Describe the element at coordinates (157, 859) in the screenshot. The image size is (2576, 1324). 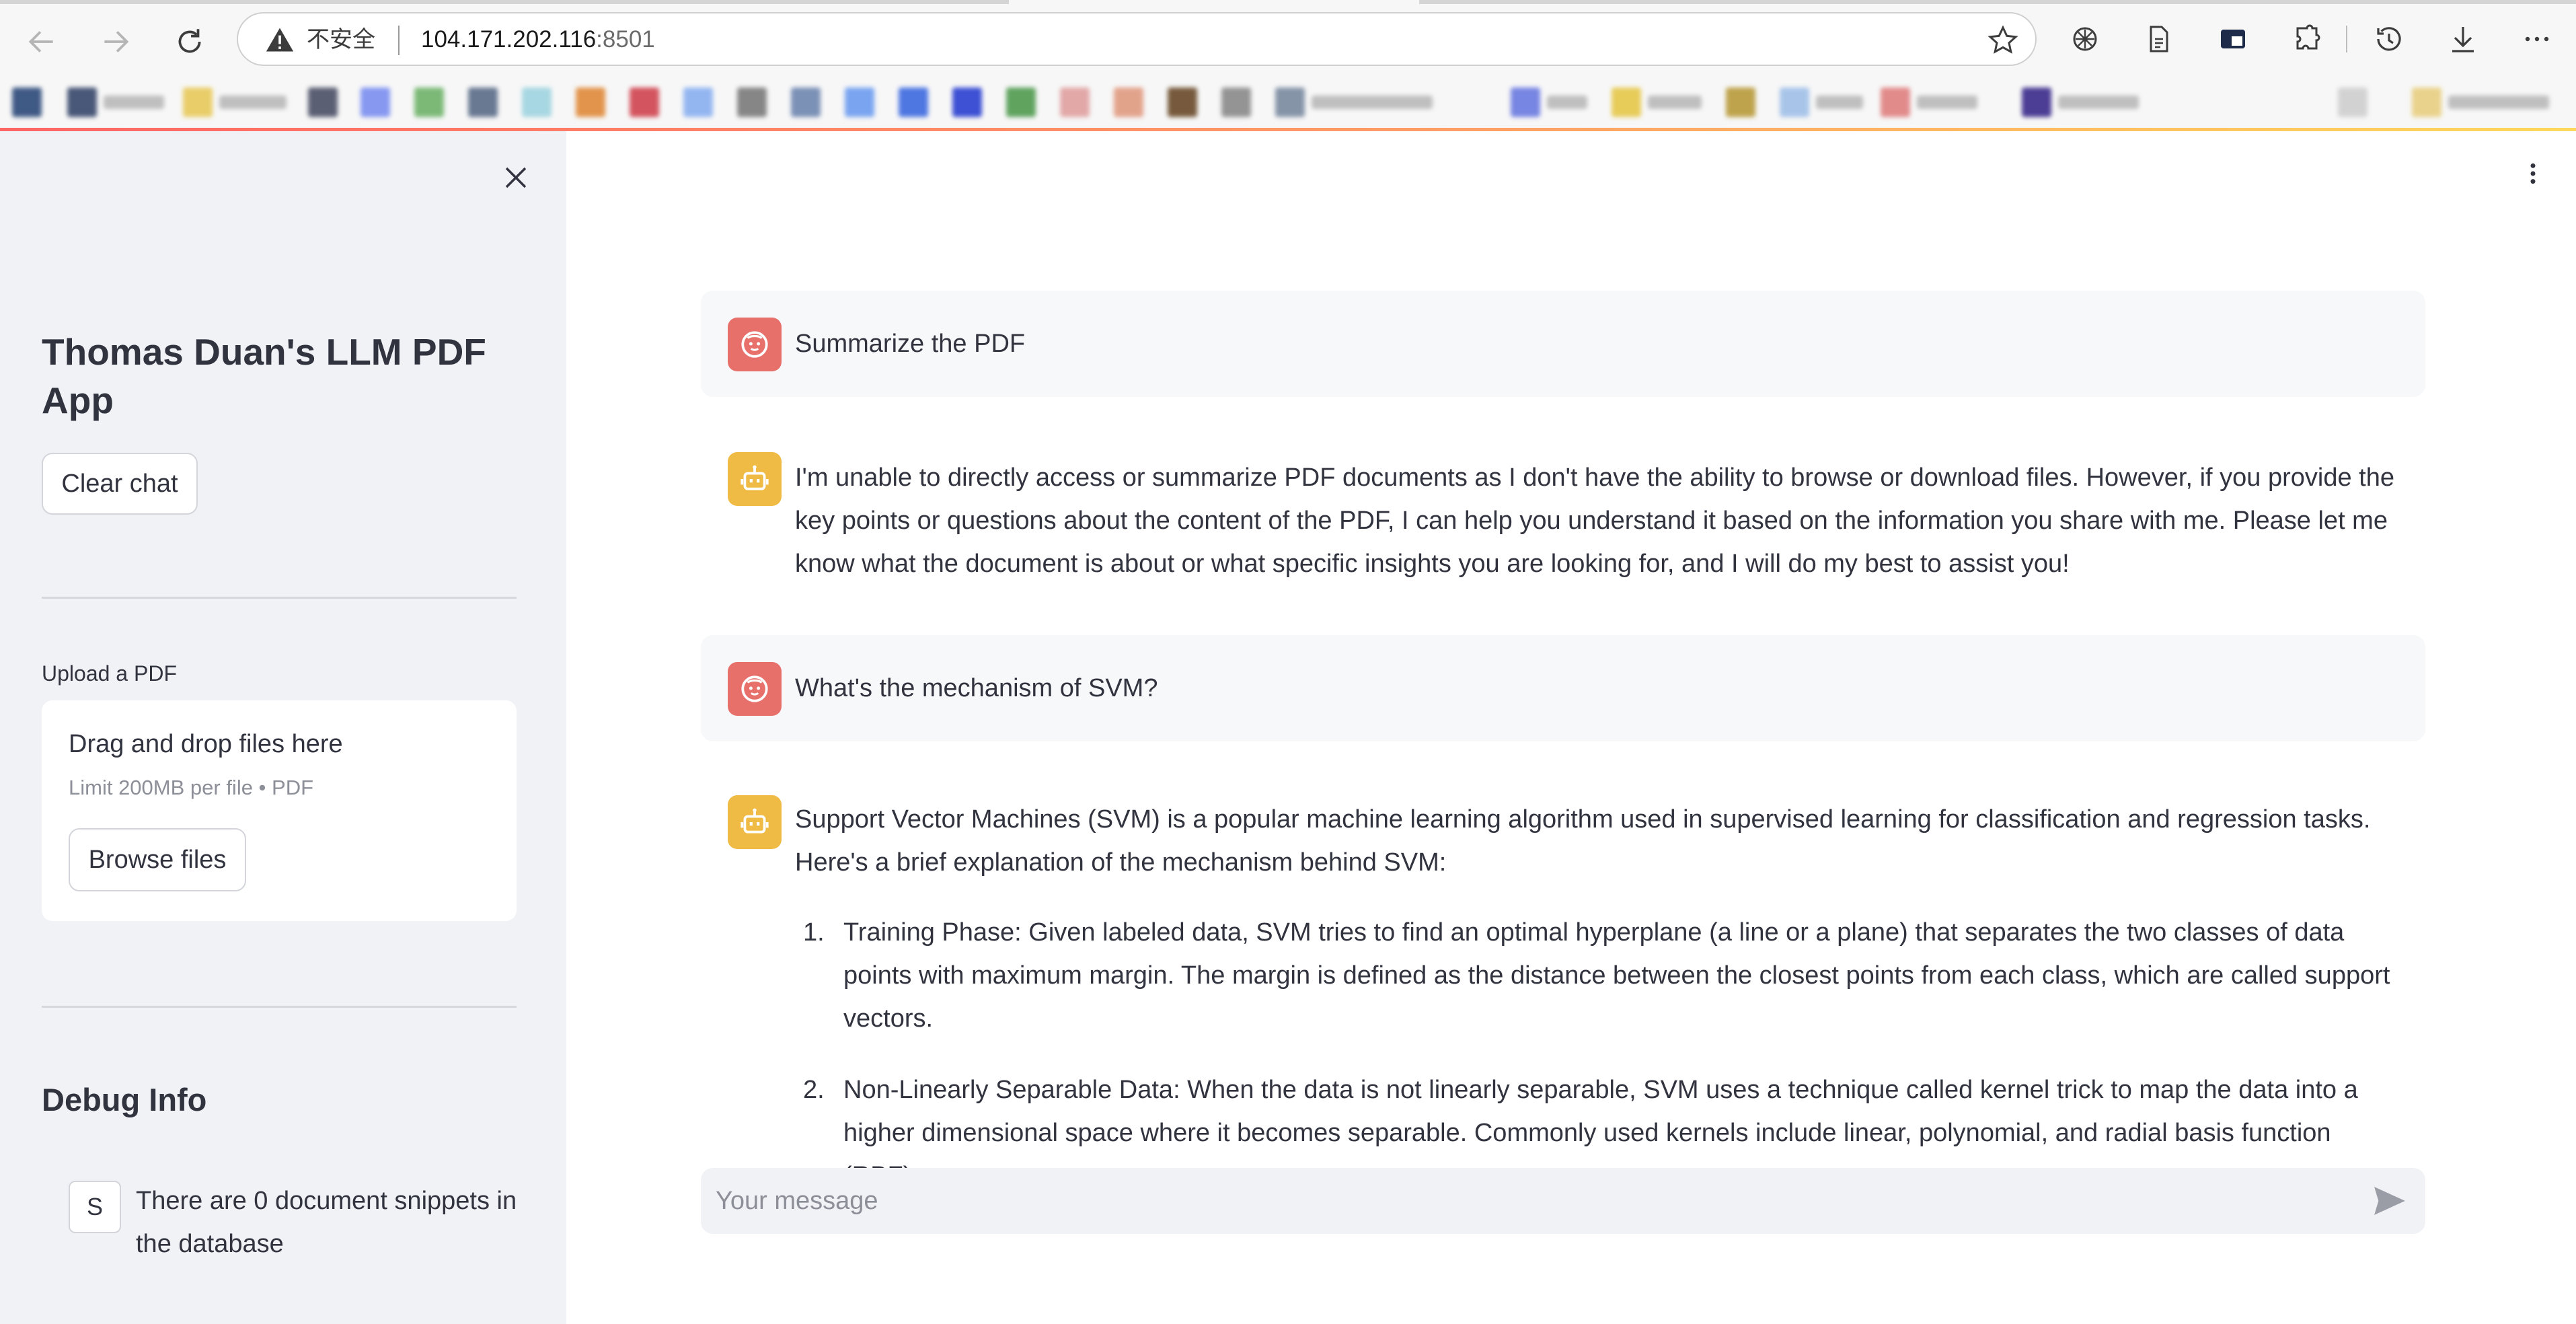
I see `browse-files-button: Browse files` at that location.